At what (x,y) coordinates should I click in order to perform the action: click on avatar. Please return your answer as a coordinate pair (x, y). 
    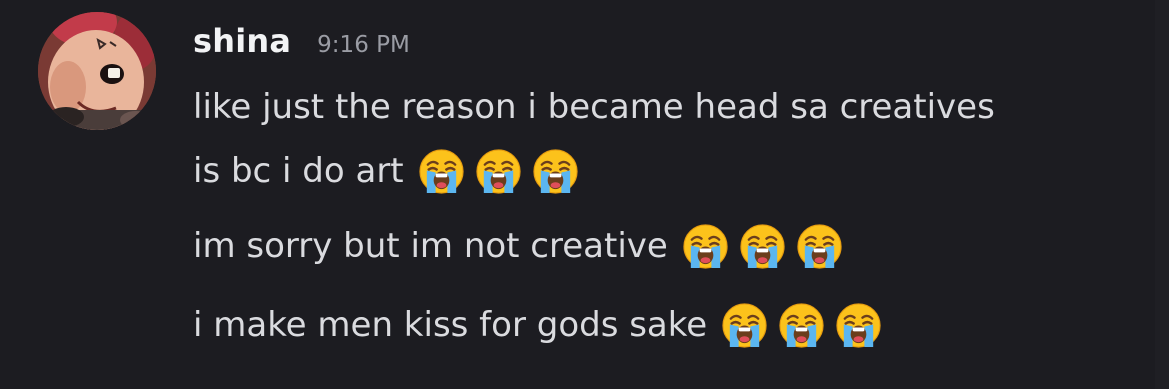
    Looking at the image, I should click on (97, 71).